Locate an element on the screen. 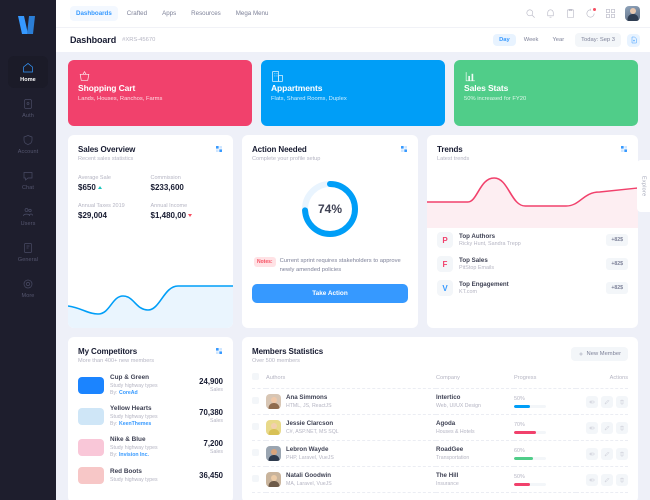 The height and width of the screenshot is (500, 650). competitor-desc: Study highway types is located at coordinates (134, 447).